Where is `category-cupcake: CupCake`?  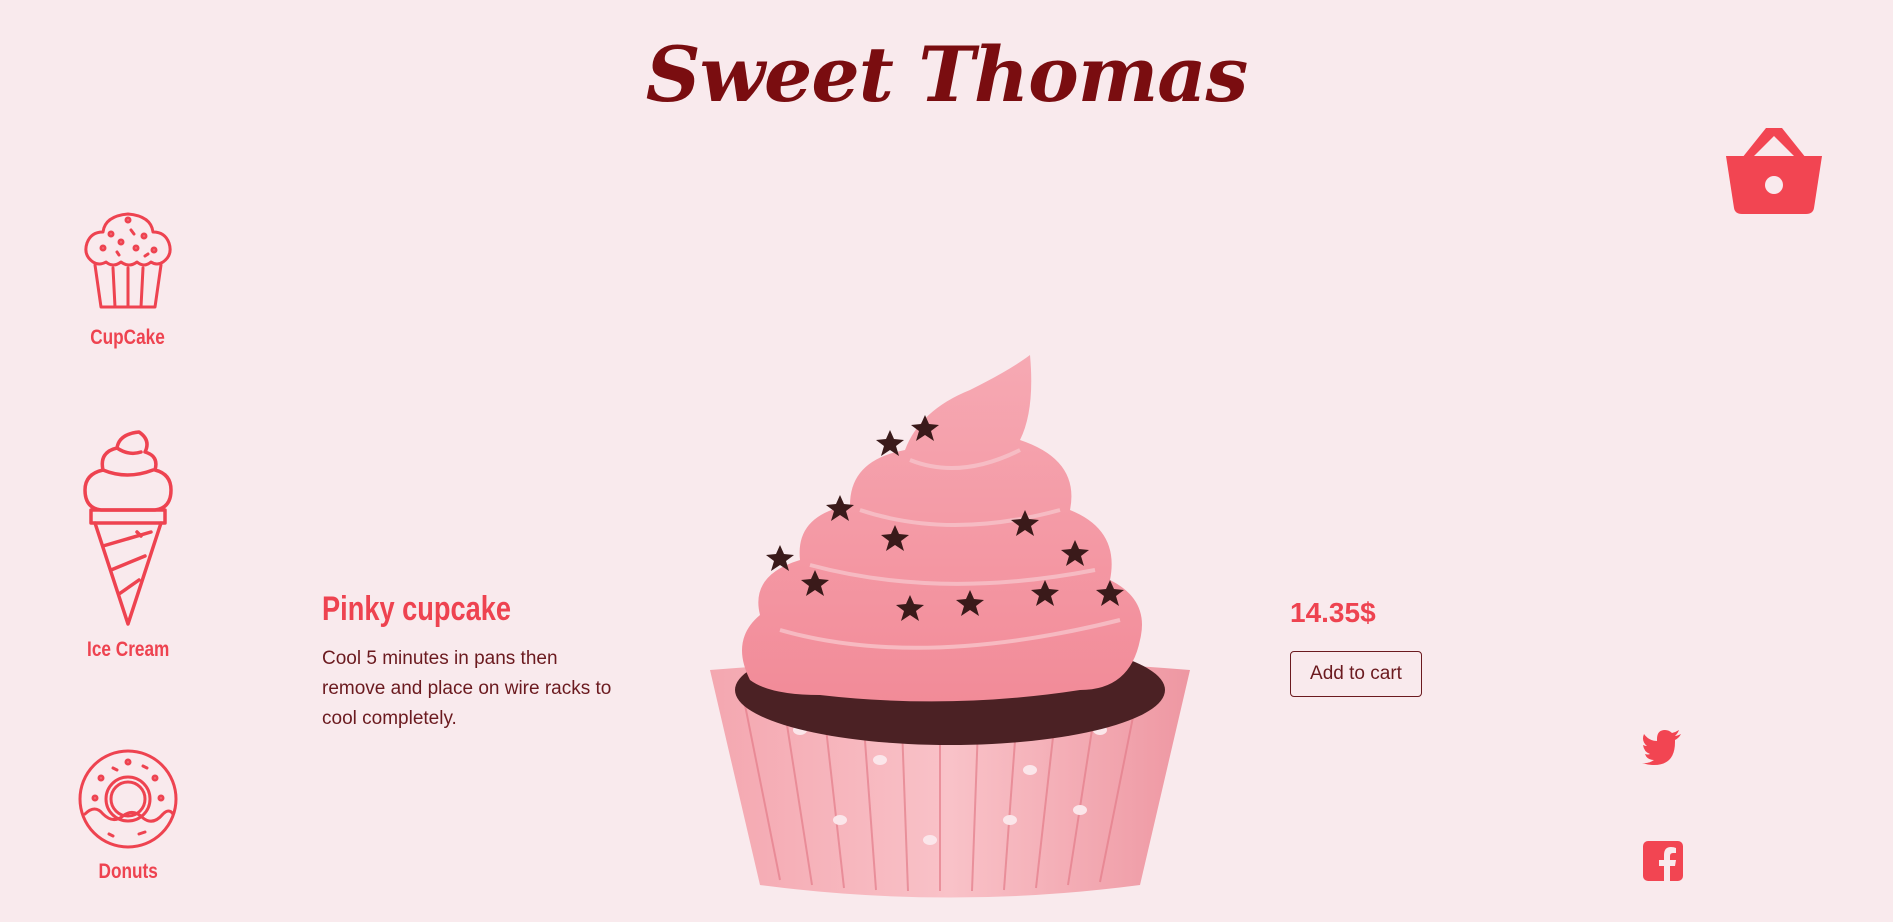 category-cupcake: CupCake is located at coordinates (128, 280).